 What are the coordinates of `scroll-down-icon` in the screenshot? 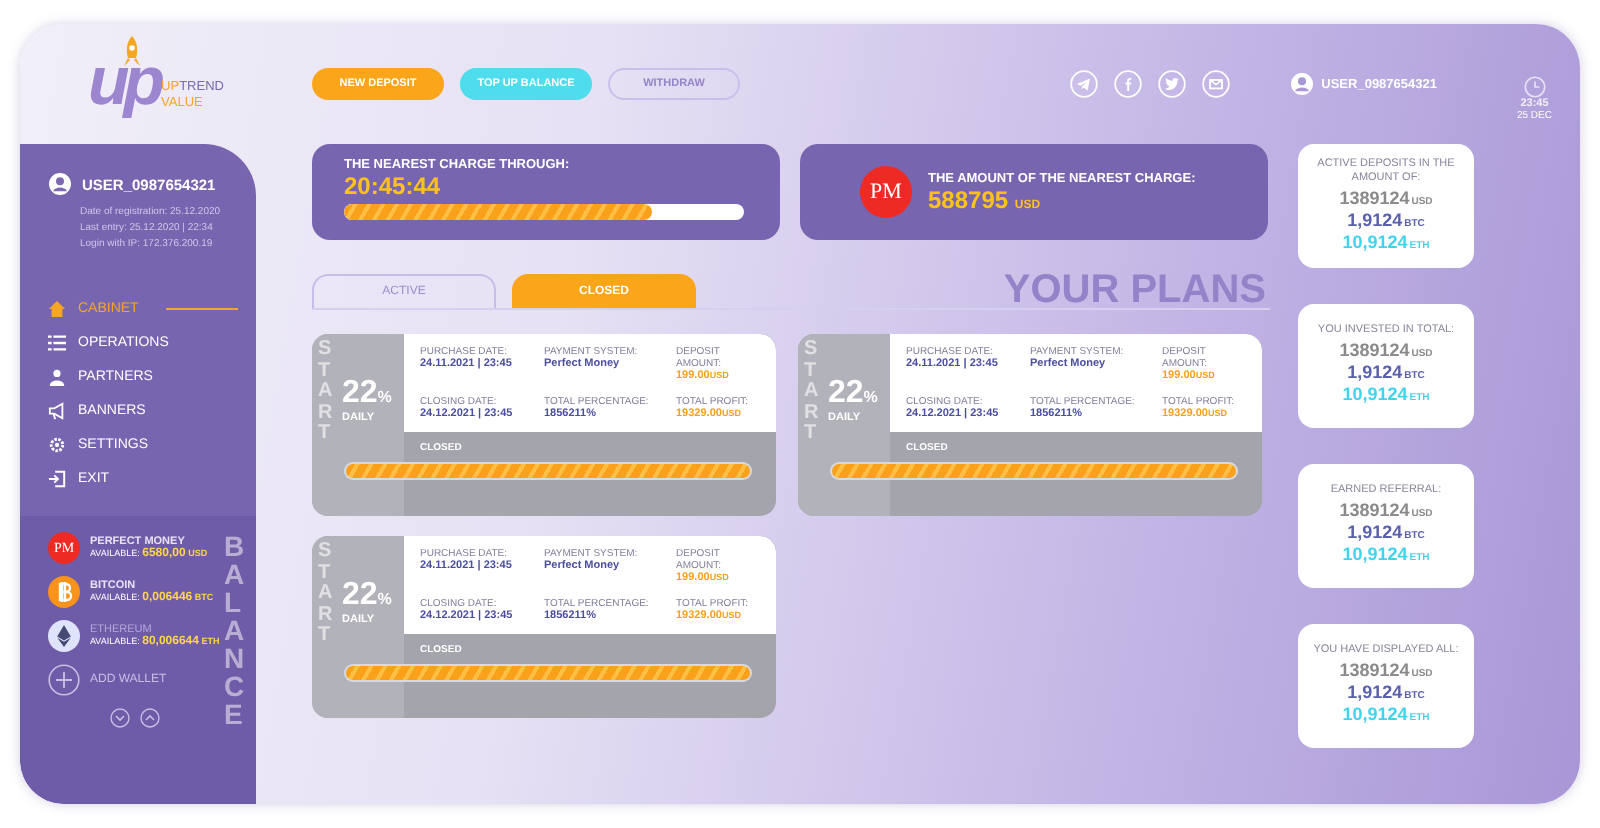 It's located at (120, 718).